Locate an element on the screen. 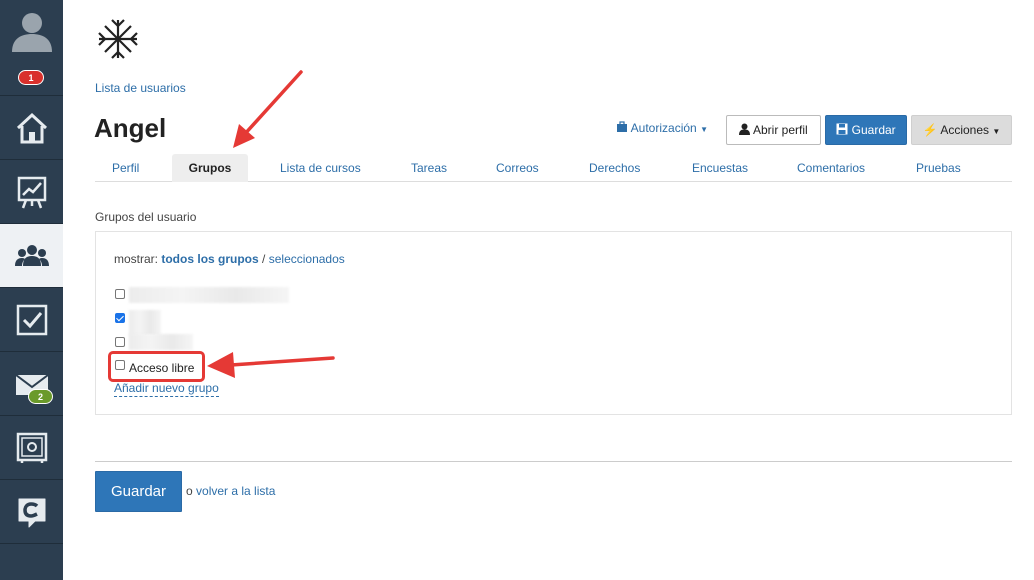  floppy-disk-icon is located at coordinates (842, 129).